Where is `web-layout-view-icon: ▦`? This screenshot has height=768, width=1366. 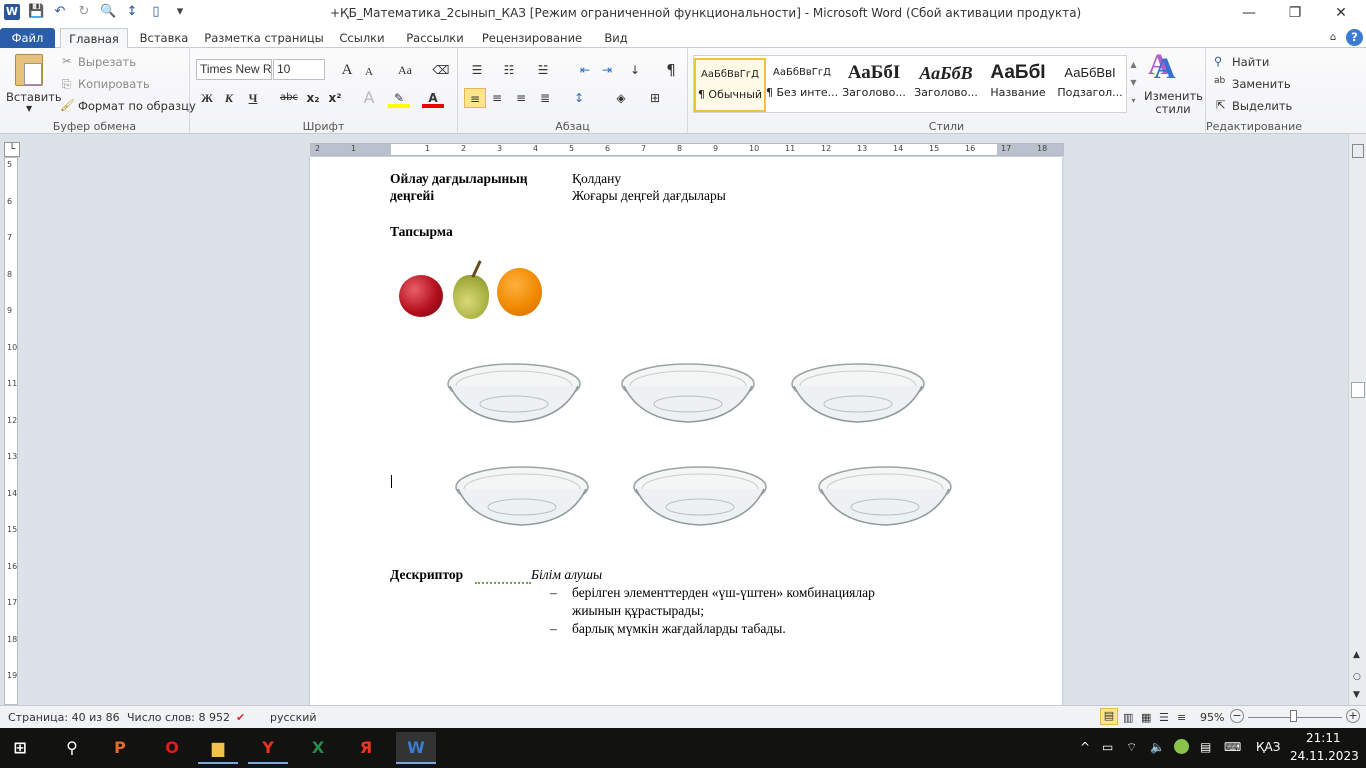
web-layout-view-icon: ▦ is located at coordinates (1146, 717).